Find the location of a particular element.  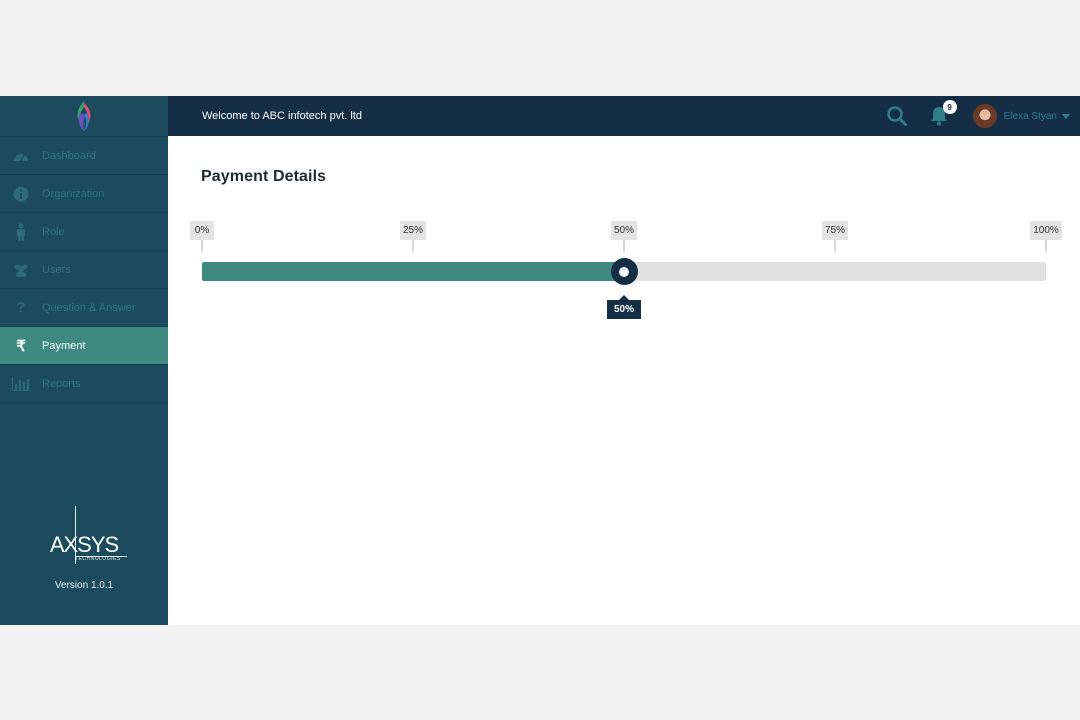

search-icon is located at coordinates (896, 116).